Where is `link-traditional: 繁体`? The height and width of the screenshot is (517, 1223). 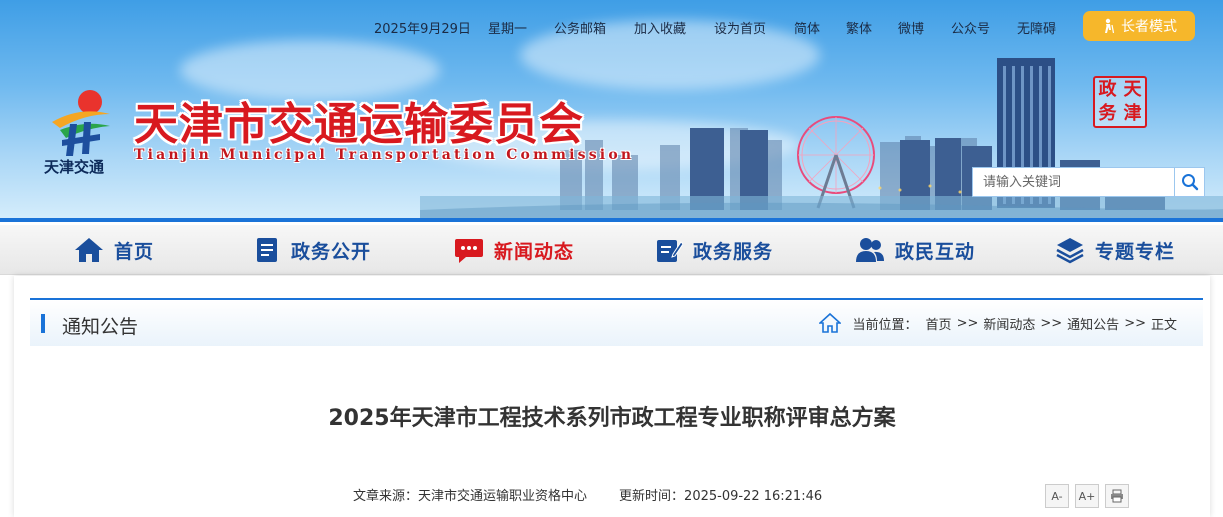
link-traditional: 繁体 is located at coordinates (859, 27).